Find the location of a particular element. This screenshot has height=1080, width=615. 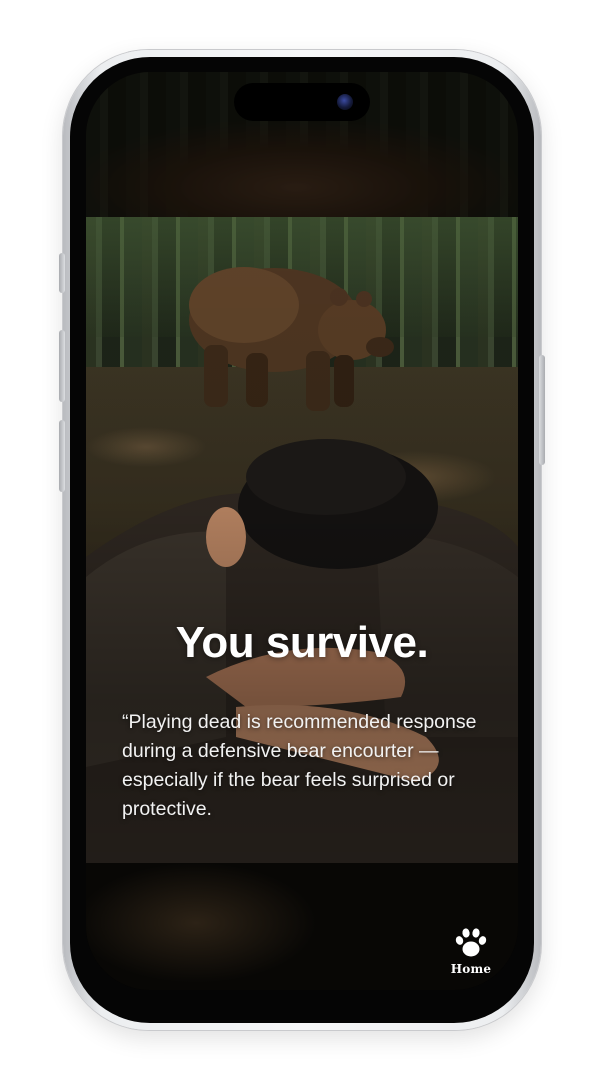

home-label: Home is located at coordinates (471, 969).